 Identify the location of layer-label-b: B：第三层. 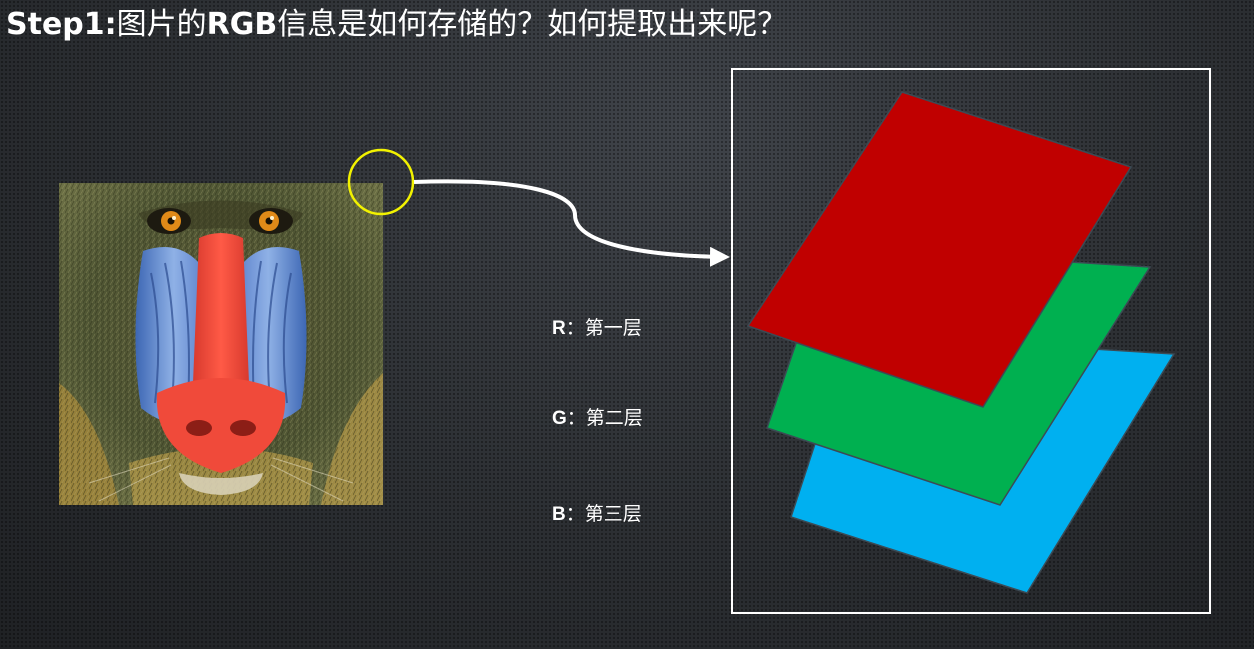
(597, 514).